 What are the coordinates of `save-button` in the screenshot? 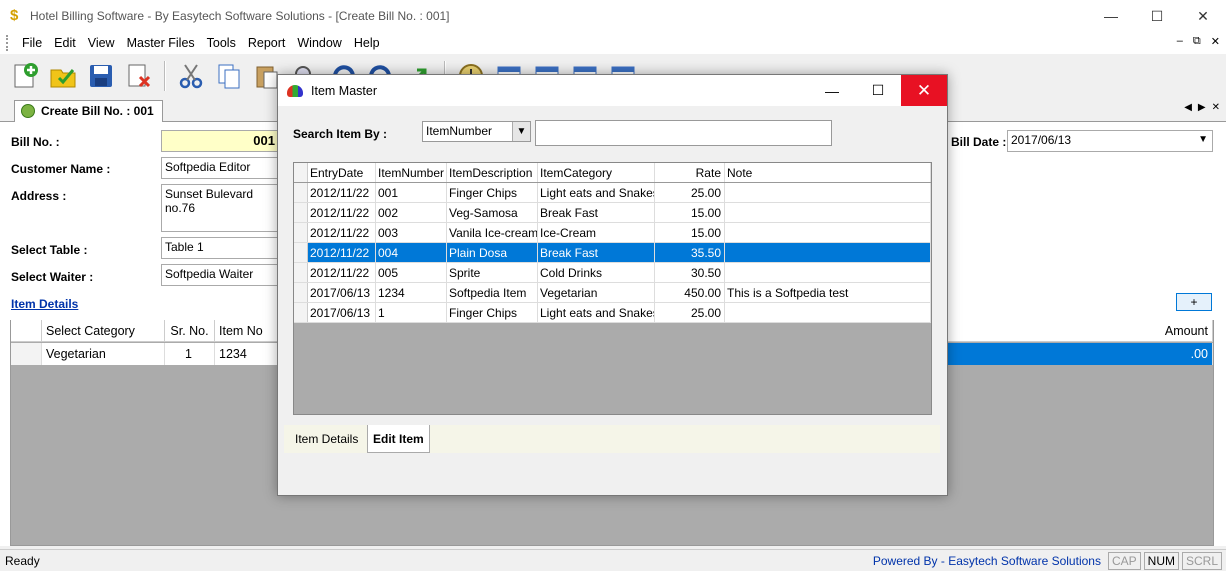 It's located at (101, 76).